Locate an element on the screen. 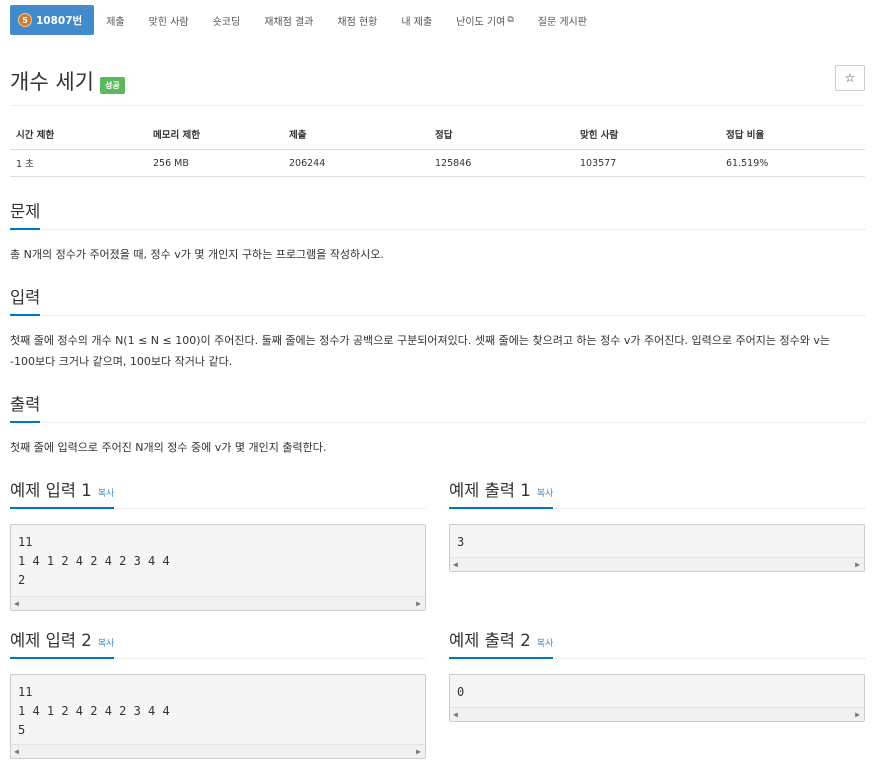 This screenshot has width=886, height=765. nav-solved-users: 맞힌 사람 is located at coordinates (169, 20).